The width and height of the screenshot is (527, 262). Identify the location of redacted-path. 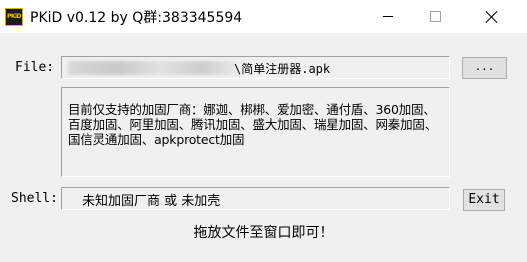
(152, 68).